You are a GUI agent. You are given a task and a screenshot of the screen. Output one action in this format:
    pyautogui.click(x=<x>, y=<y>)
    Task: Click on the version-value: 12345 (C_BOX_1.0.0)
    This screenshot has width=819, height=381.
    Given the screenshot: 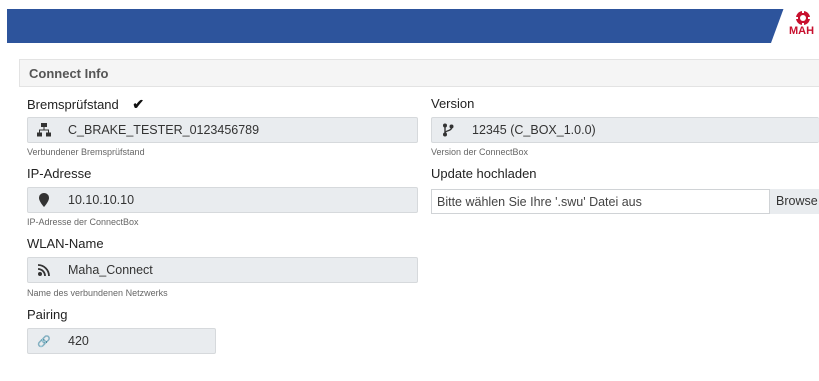 What is the action you would take?
    pyautogui.click(x=534, y=130)
    